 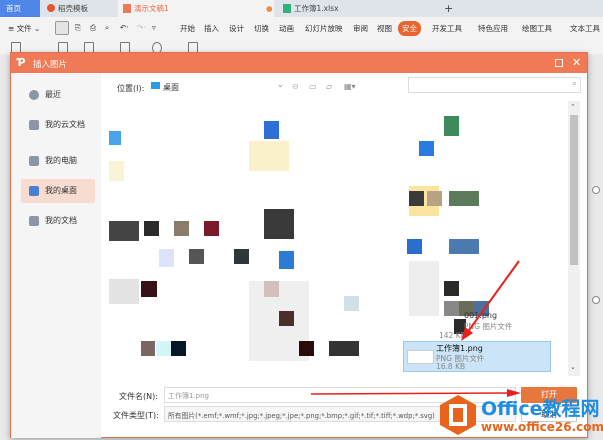 I want to click on more-icon: ▿, so click(x=154, y=27).